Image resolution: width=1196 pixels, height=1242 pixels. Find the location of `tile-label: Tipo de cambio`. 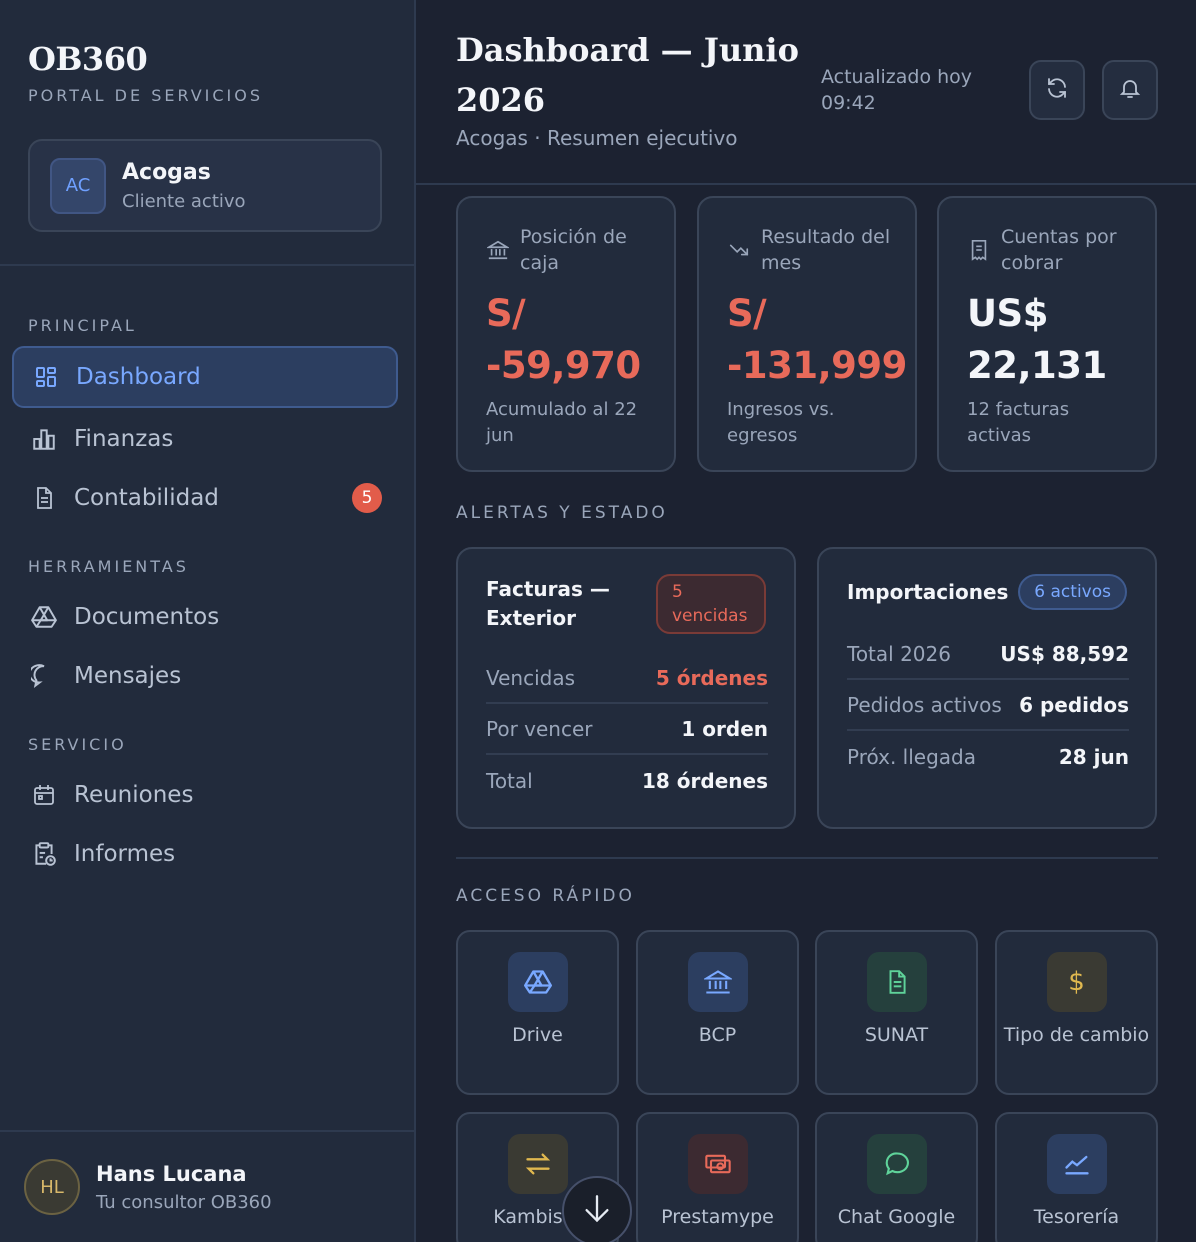

tile-label: Tipo de cambio is located at coordinates (1076, 1035).